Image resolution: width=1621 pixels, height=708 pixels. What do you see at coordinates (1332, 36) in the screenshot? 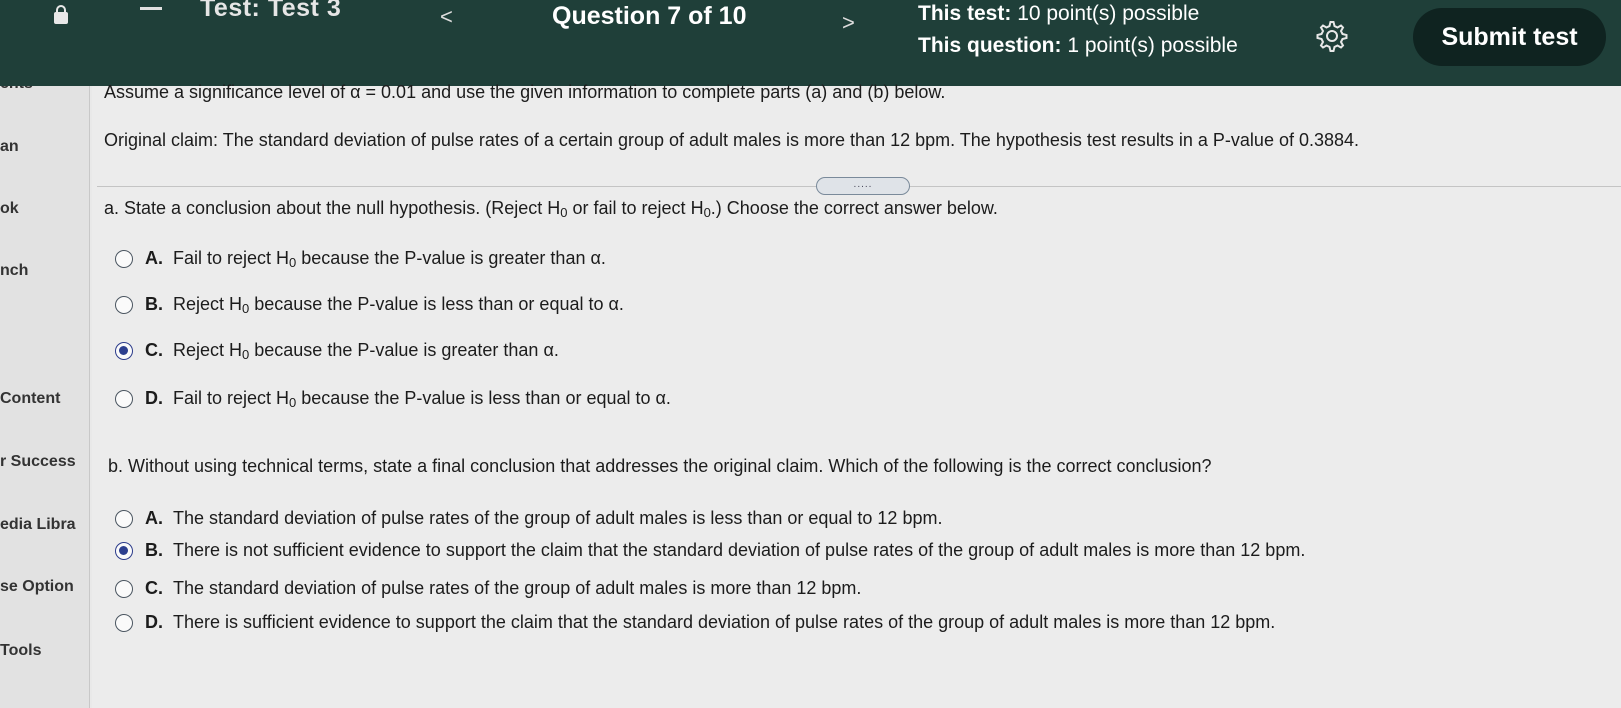
I see `gear-icon` at bounding box center [1332, 36].